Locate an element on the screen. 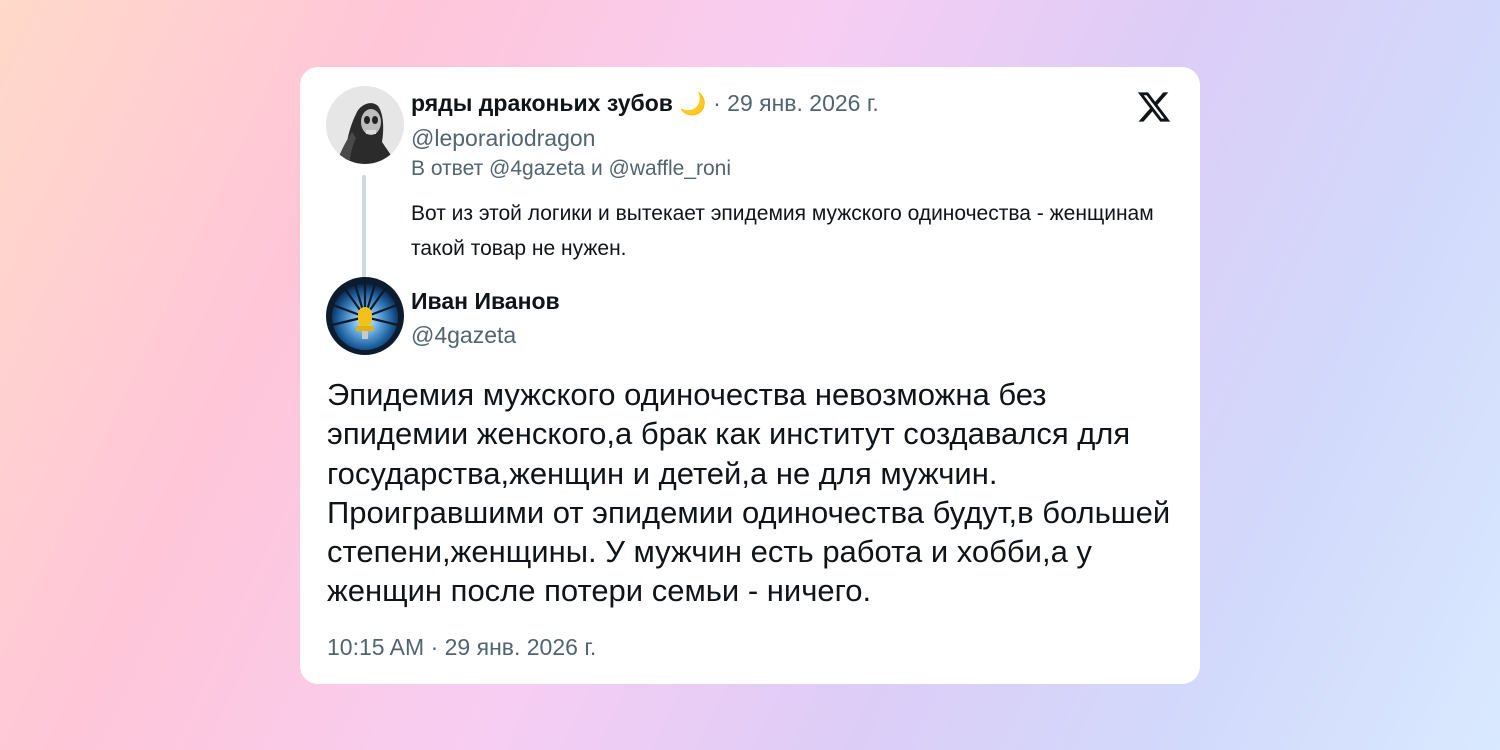  parent-avatar is located at coordinates (365, 125).